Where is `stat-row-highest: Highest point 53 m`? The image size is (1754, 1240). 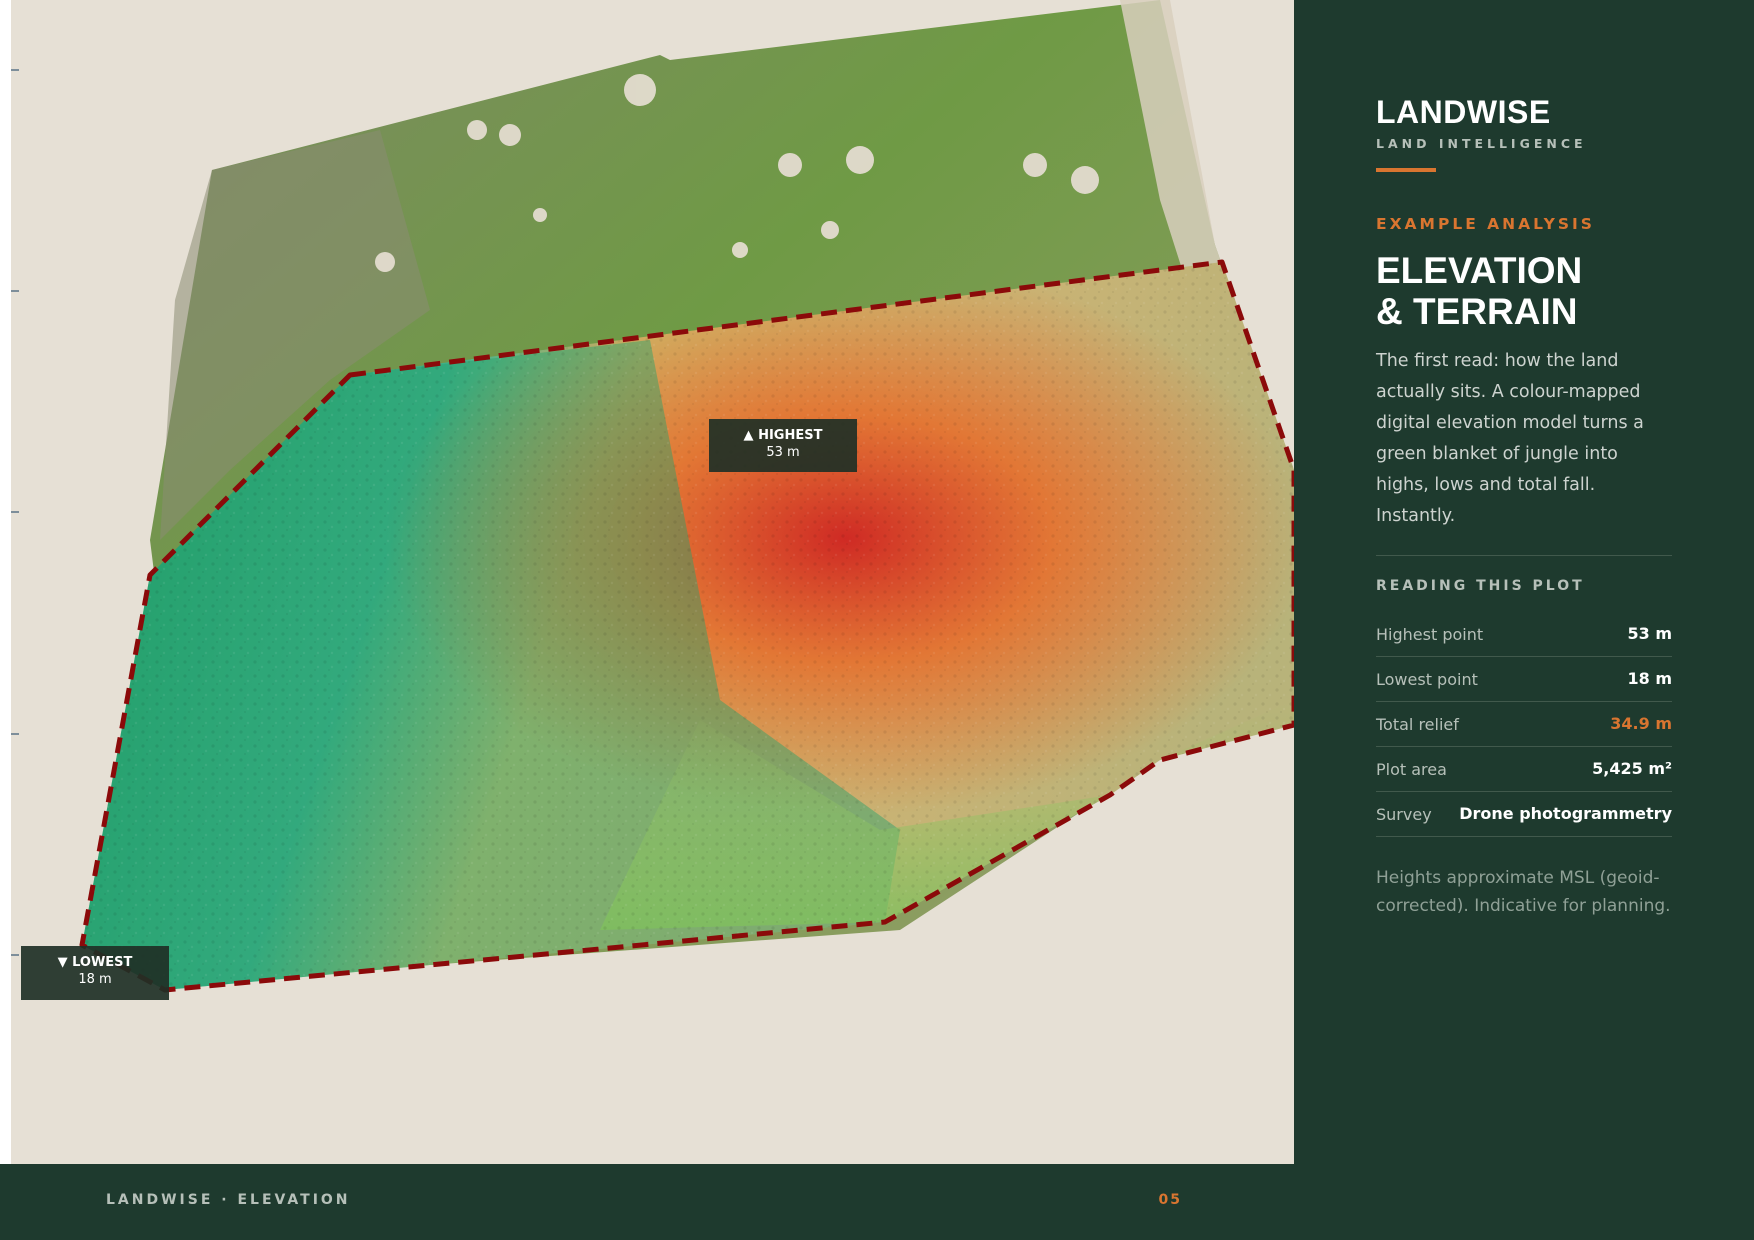
stat-row-highest: Highest point 53 m is located at coordinates (1524, 634).